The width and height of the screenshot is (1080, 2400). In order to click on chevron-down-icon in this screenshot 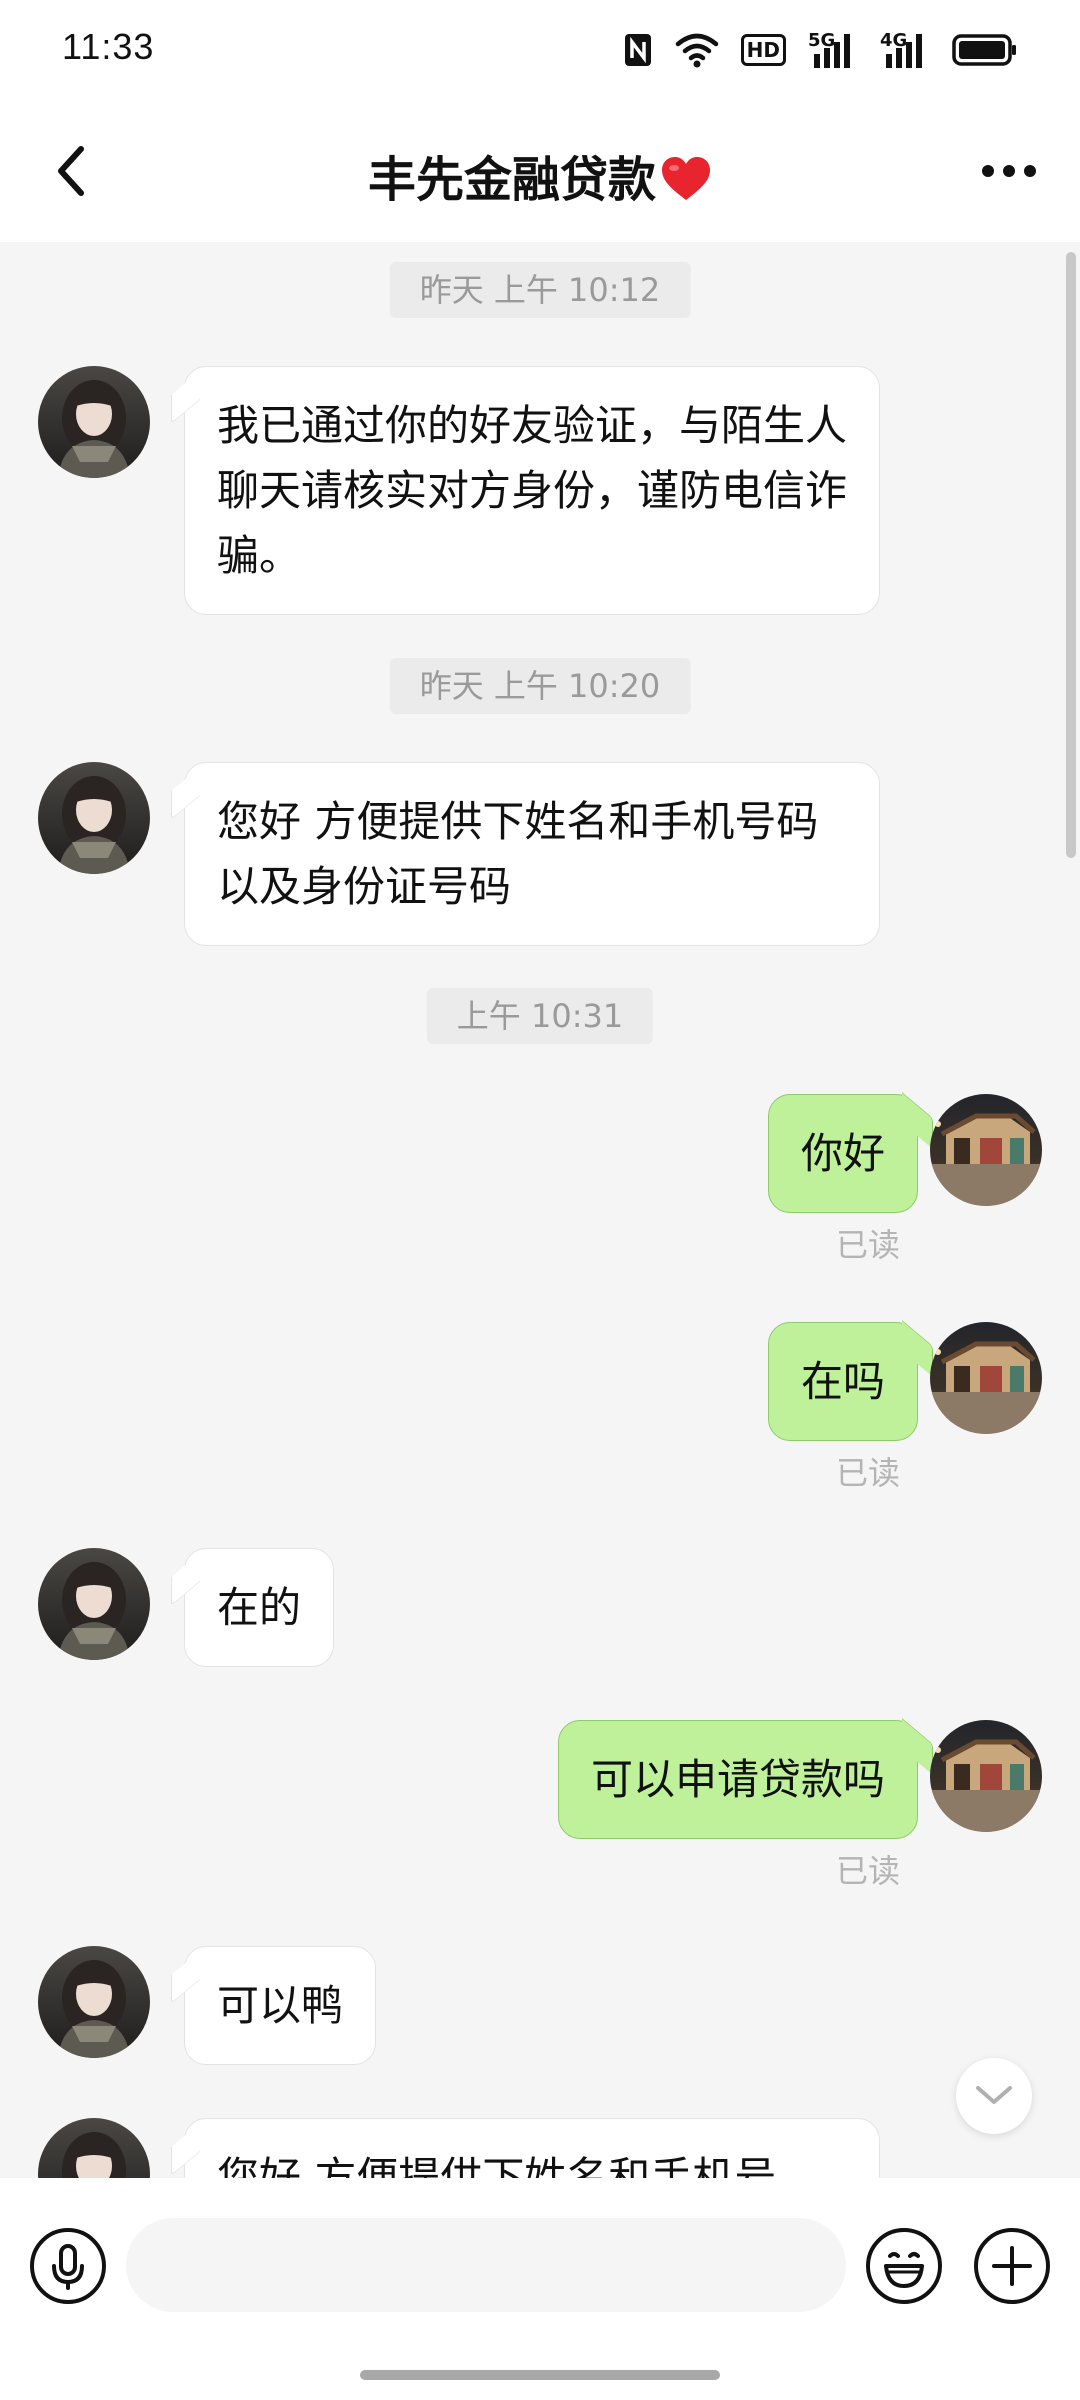, I will do `click(994, 2095)`.